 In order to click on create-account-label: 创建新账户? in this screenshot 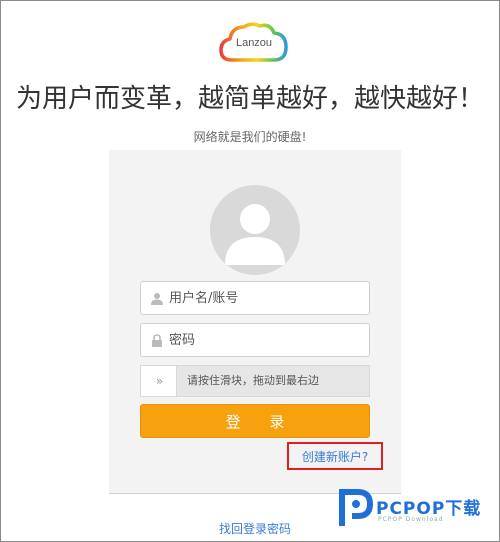, I will do `click(335, 456)`.